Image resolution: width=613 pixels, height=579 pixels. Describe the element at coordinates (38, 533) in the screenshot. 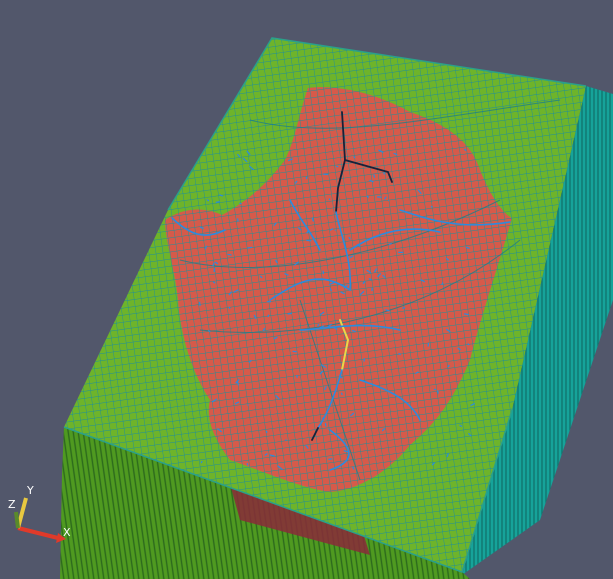

I see `x-axis-line` at that location.